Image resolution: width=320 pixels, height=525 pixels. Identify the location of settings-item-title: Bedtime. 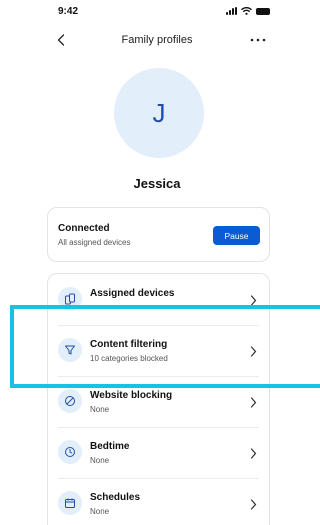
(110, 446).